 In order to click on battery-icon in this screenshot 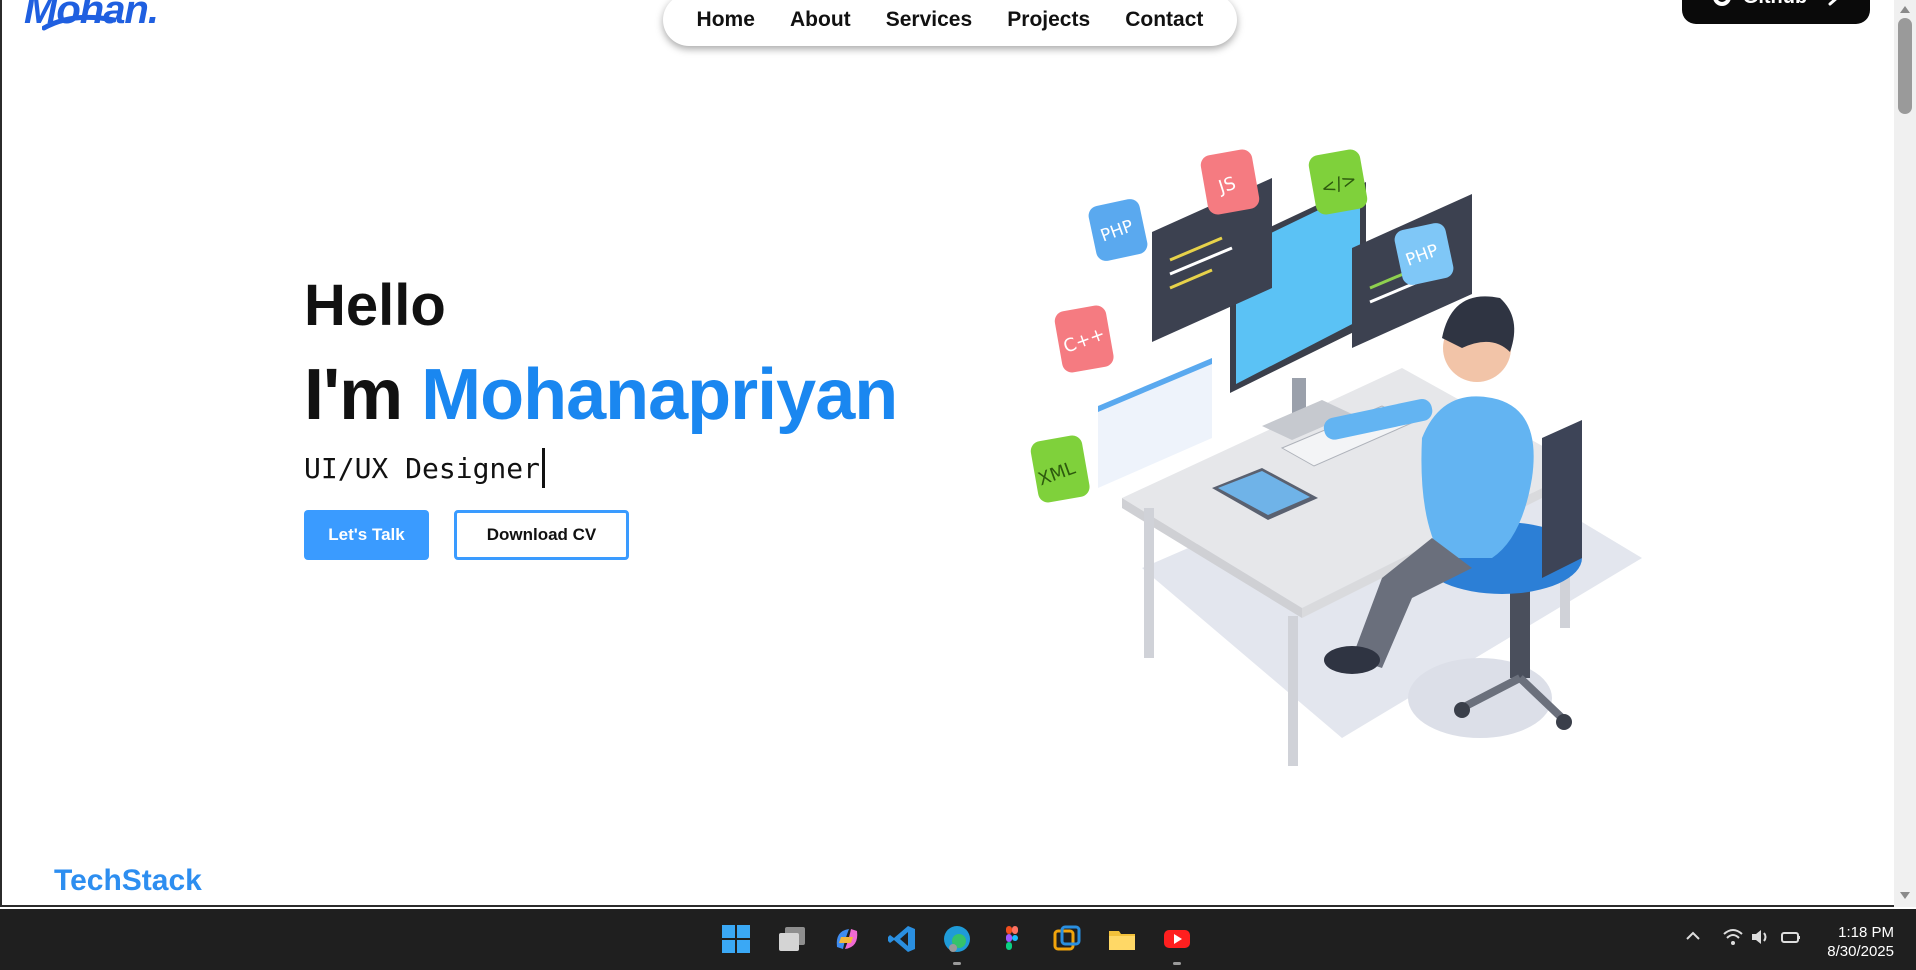, I will do `click(1791, 937)`.